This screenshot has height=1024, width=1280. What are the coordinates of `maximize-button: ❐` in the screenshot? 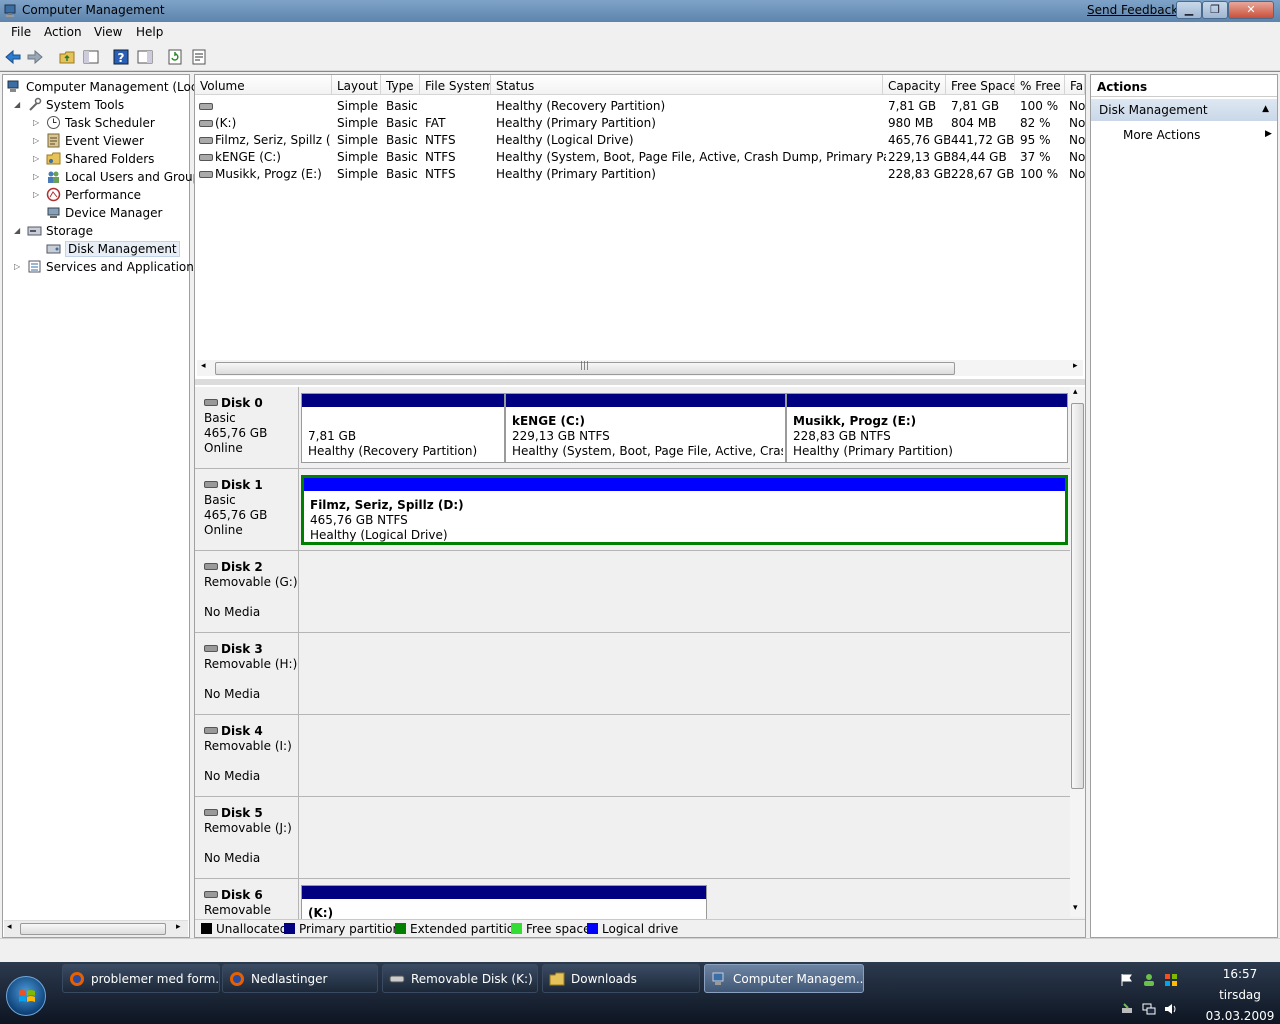 It's located at (1215, 10).